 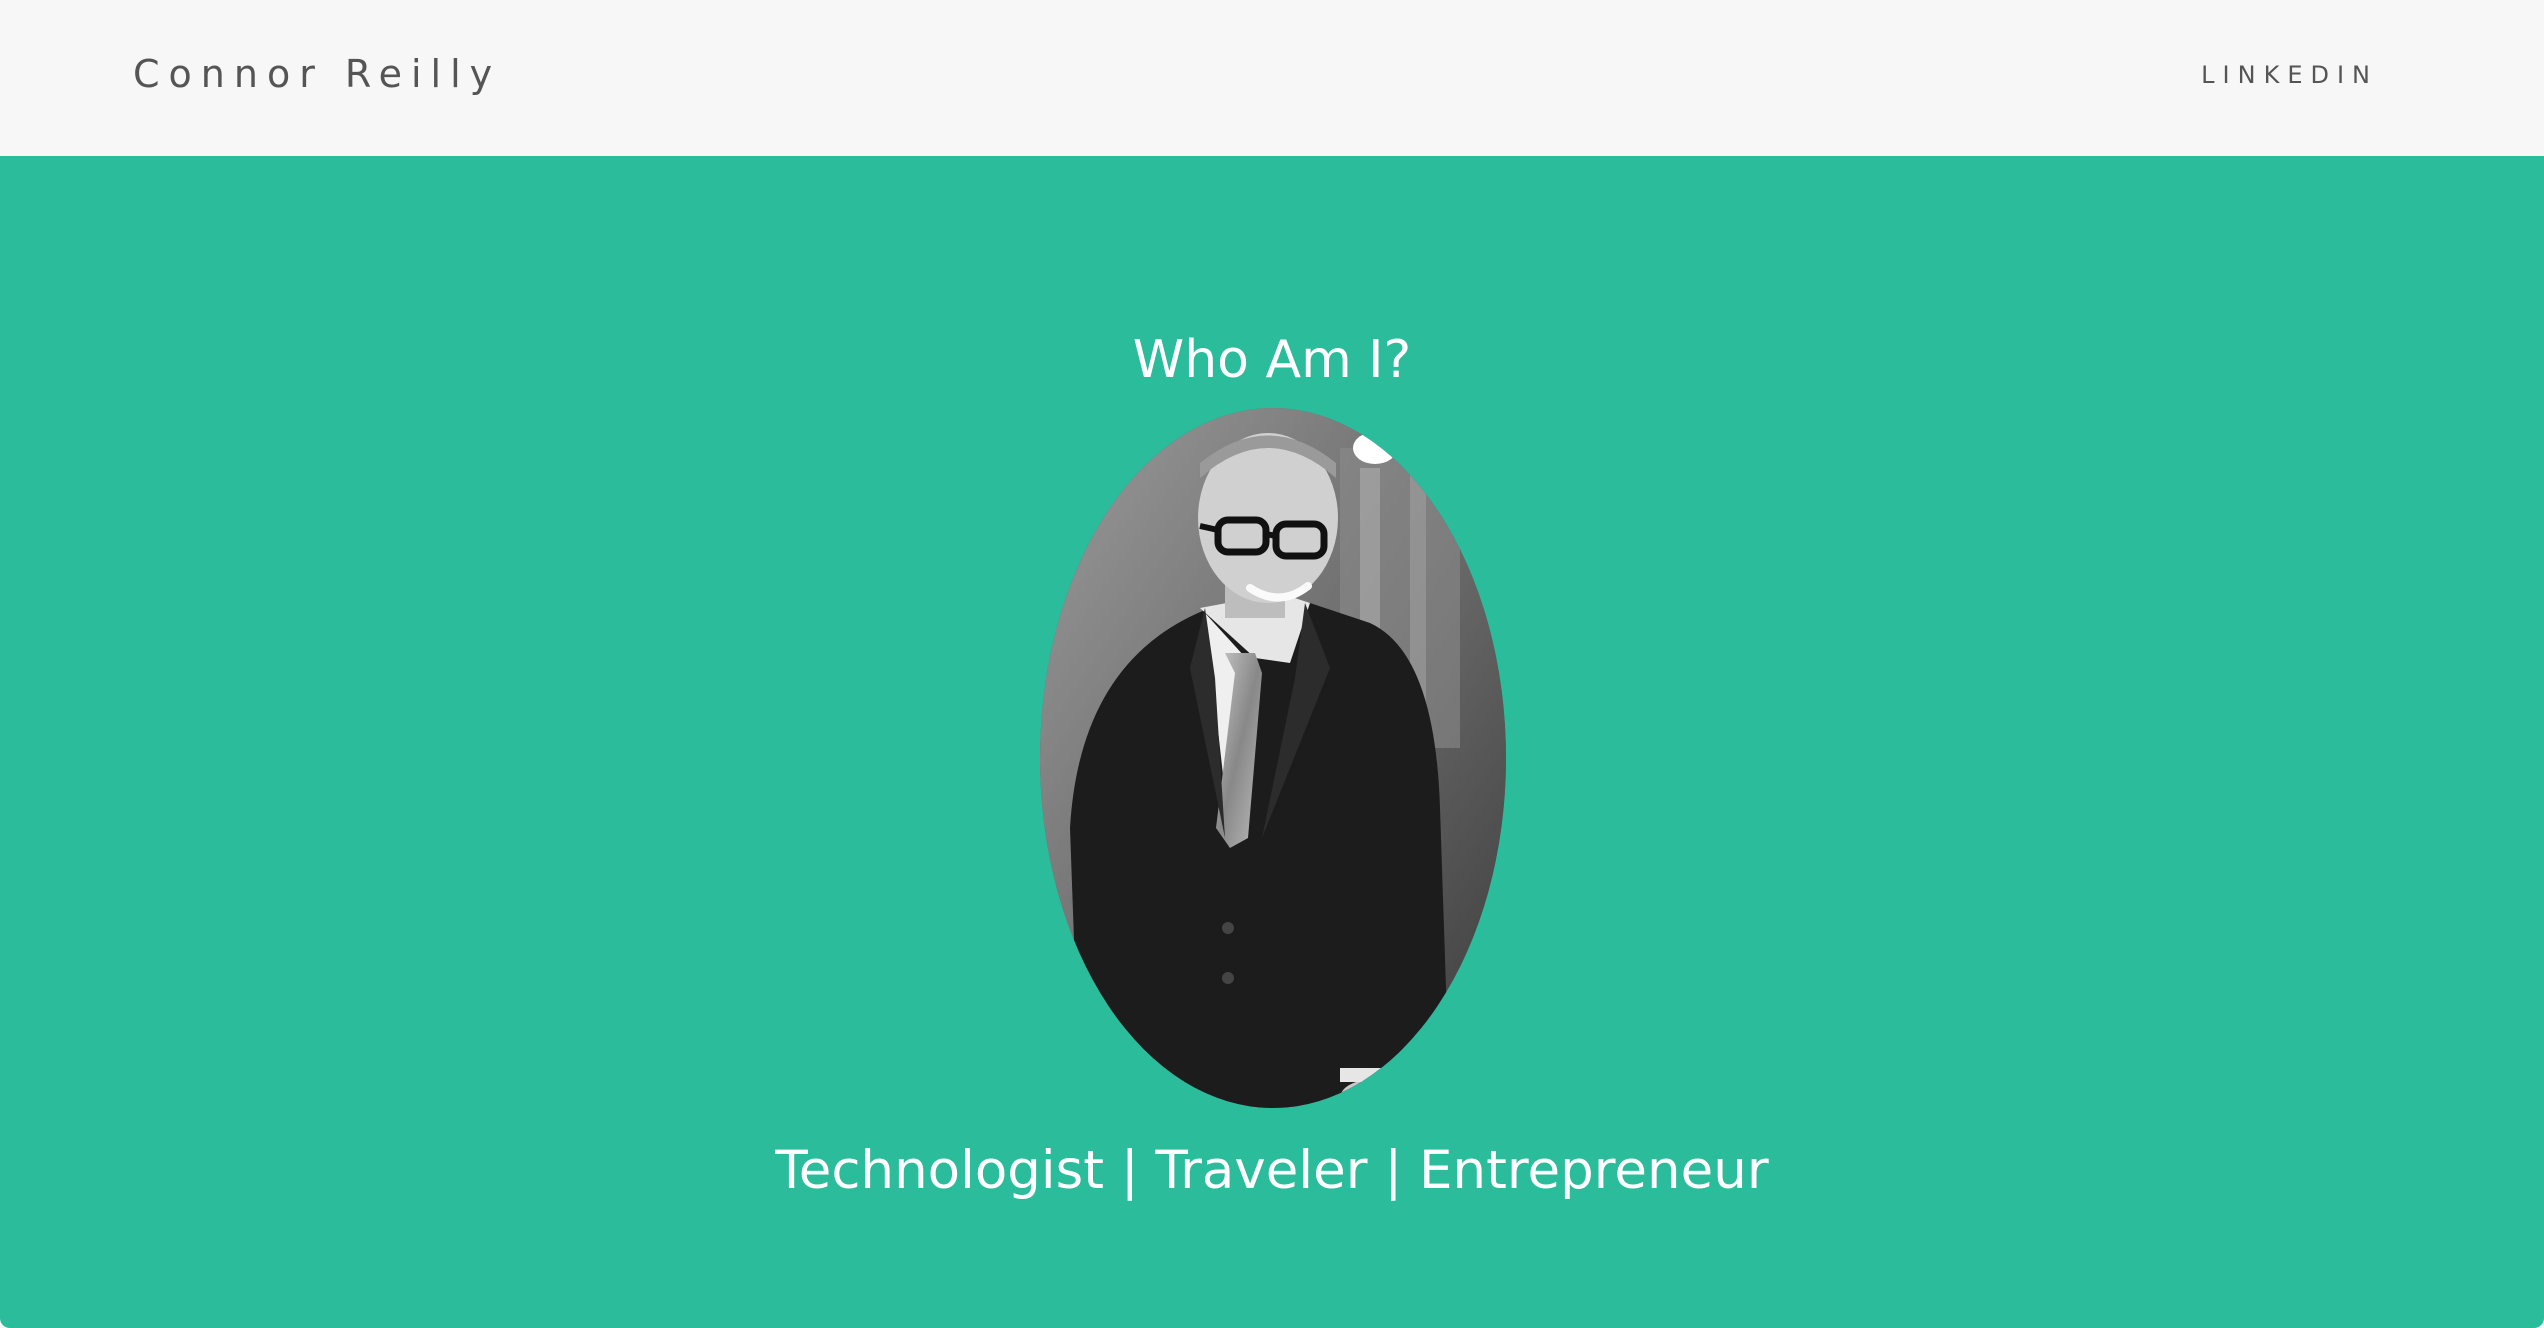 I want to click on nav-link-linkedin: LINKEDIN, so click(x=2289, y=75).